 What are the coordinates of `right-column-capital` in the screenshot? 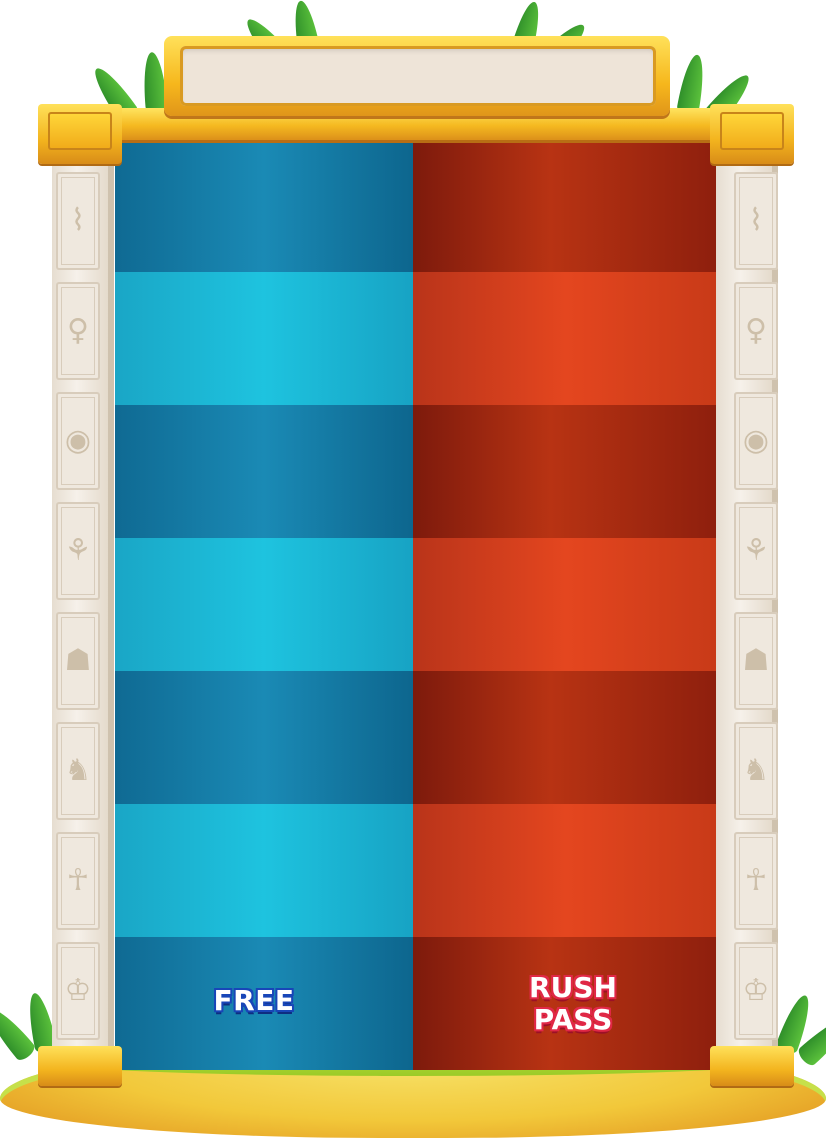 It's located at (752, 134).